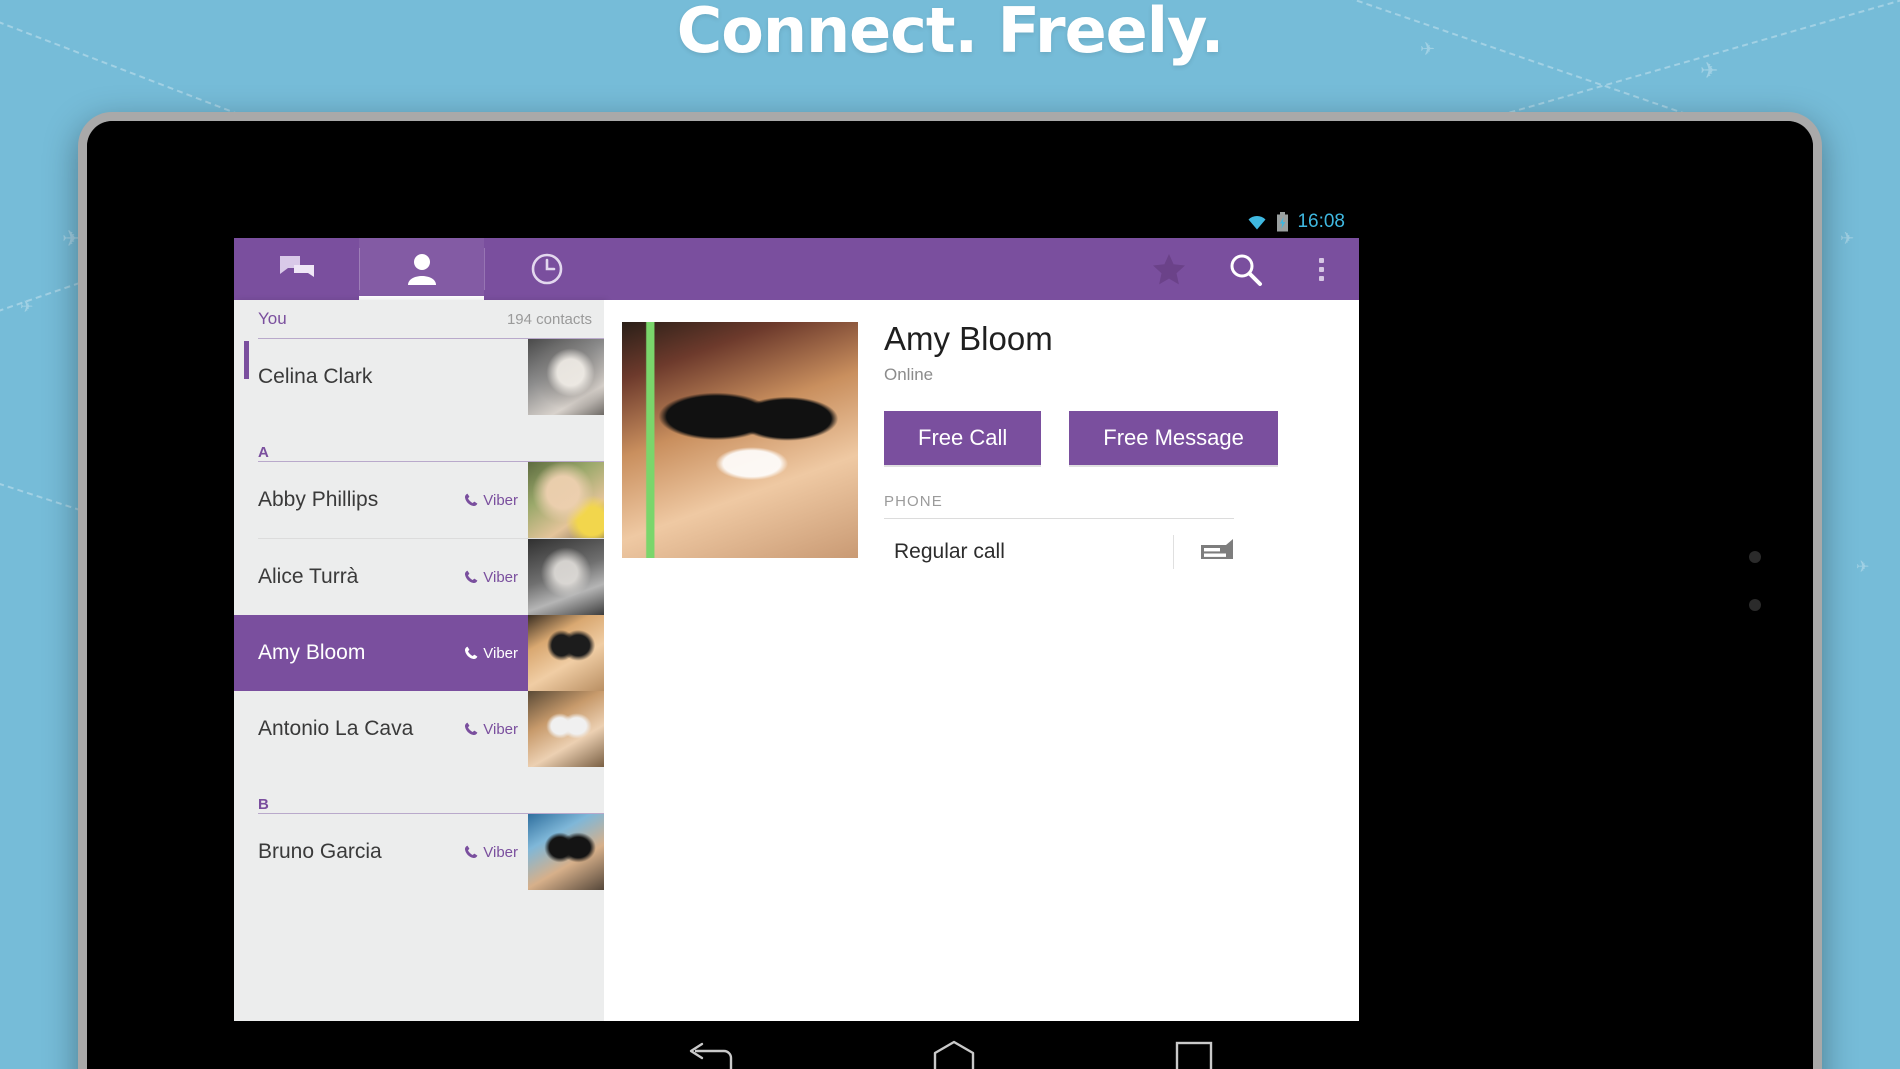 Image resolution: width=1900 pixels, height=1069 pixels. I want to click on keypad-icon, so click(1217, 551).